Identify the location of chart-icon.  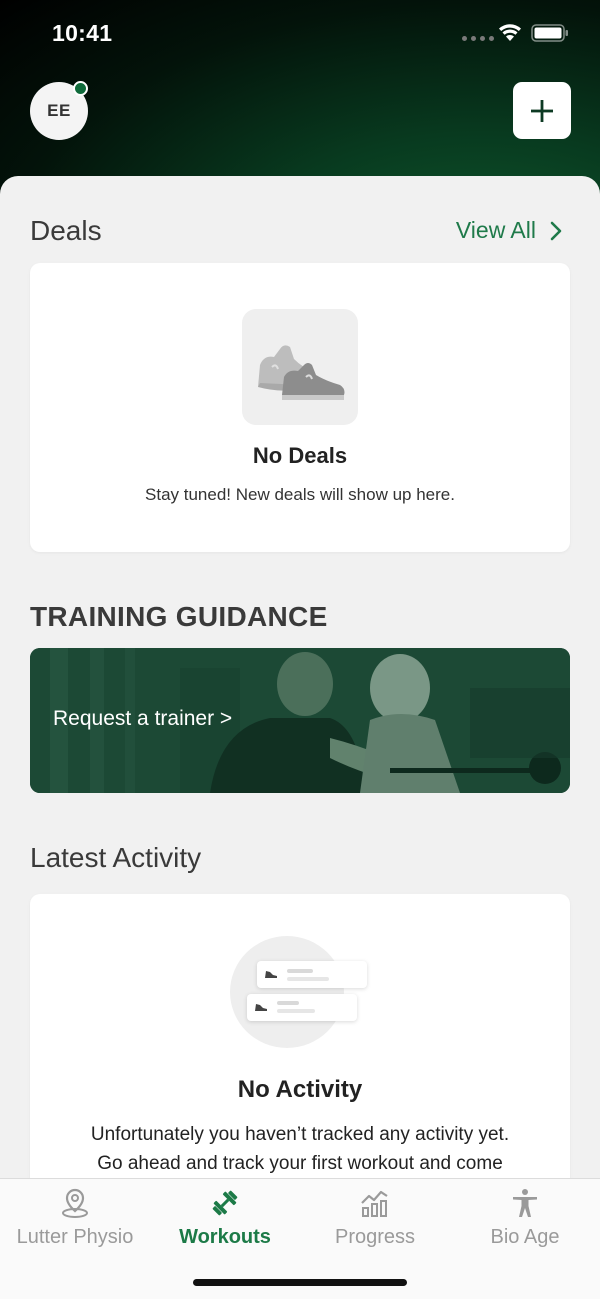
(374, 1203).